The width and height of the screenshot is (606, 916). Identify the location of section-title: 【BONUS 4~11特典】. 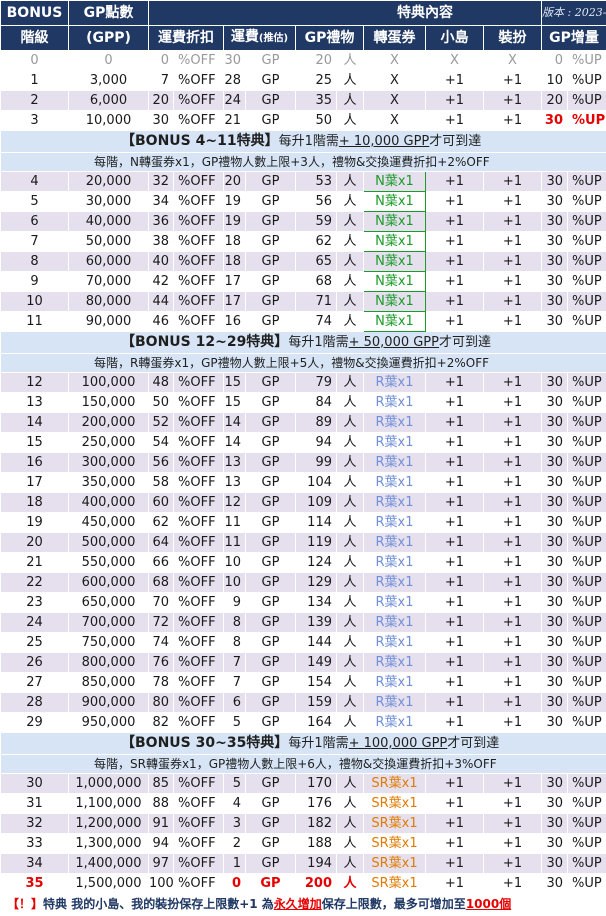
(200, 141).